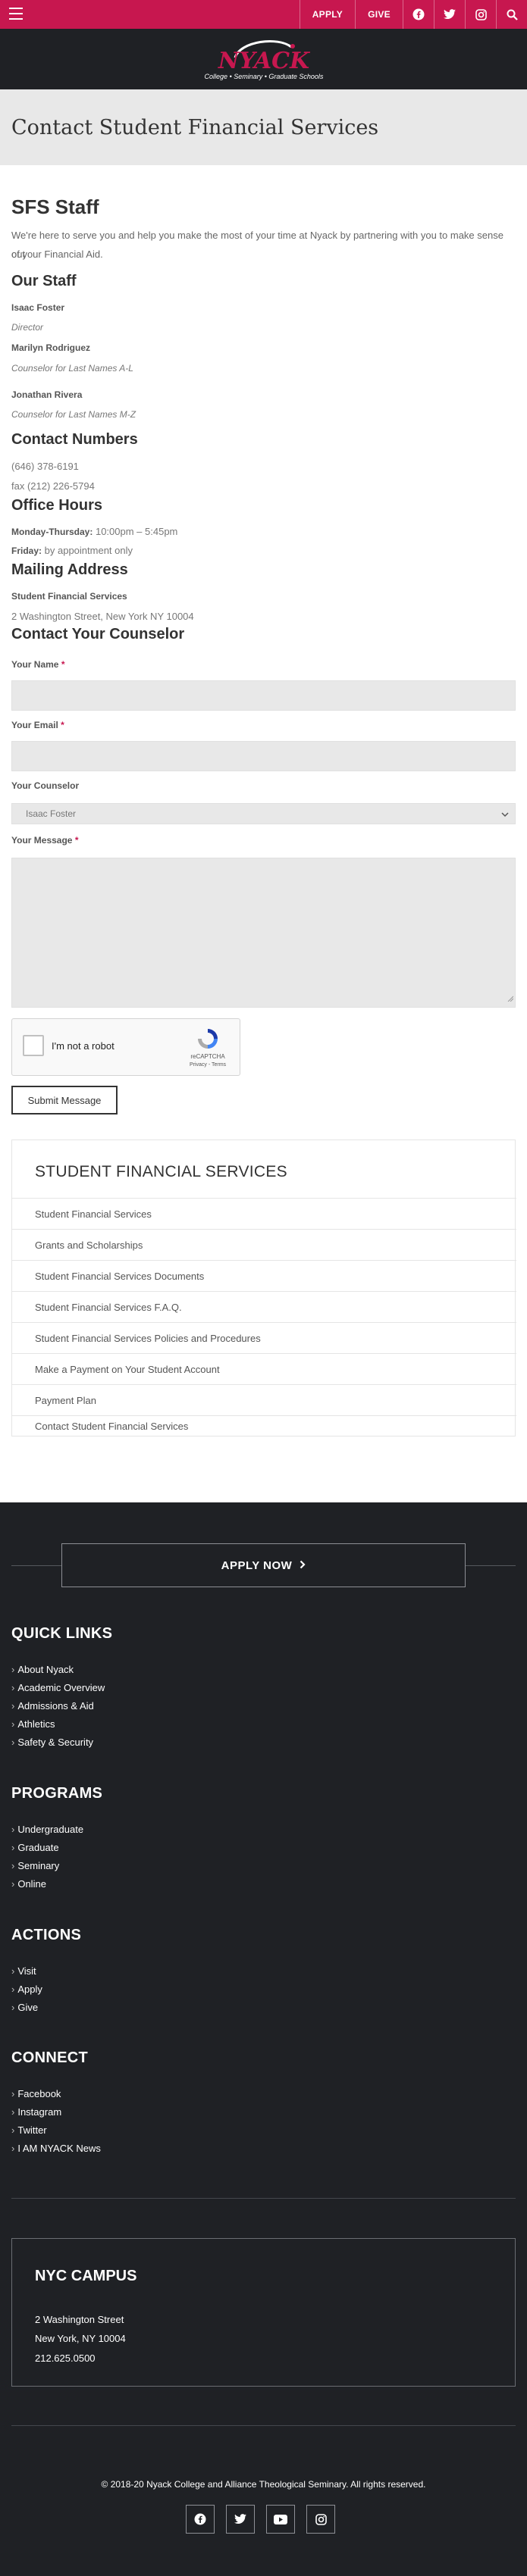  I want to click on sfs-nav-item: Payment Plan, so click(264, 1399).